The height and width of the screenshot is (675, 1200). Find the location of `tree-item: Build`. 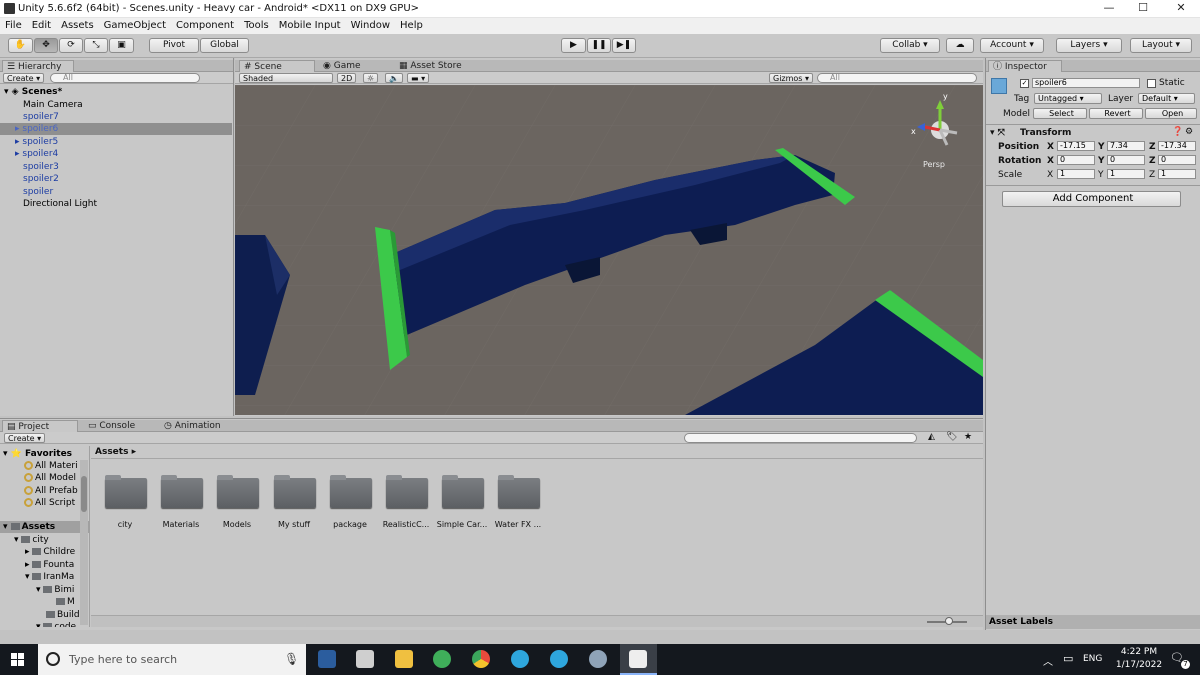

tree-item: Build is located at coordinates (40, 615).